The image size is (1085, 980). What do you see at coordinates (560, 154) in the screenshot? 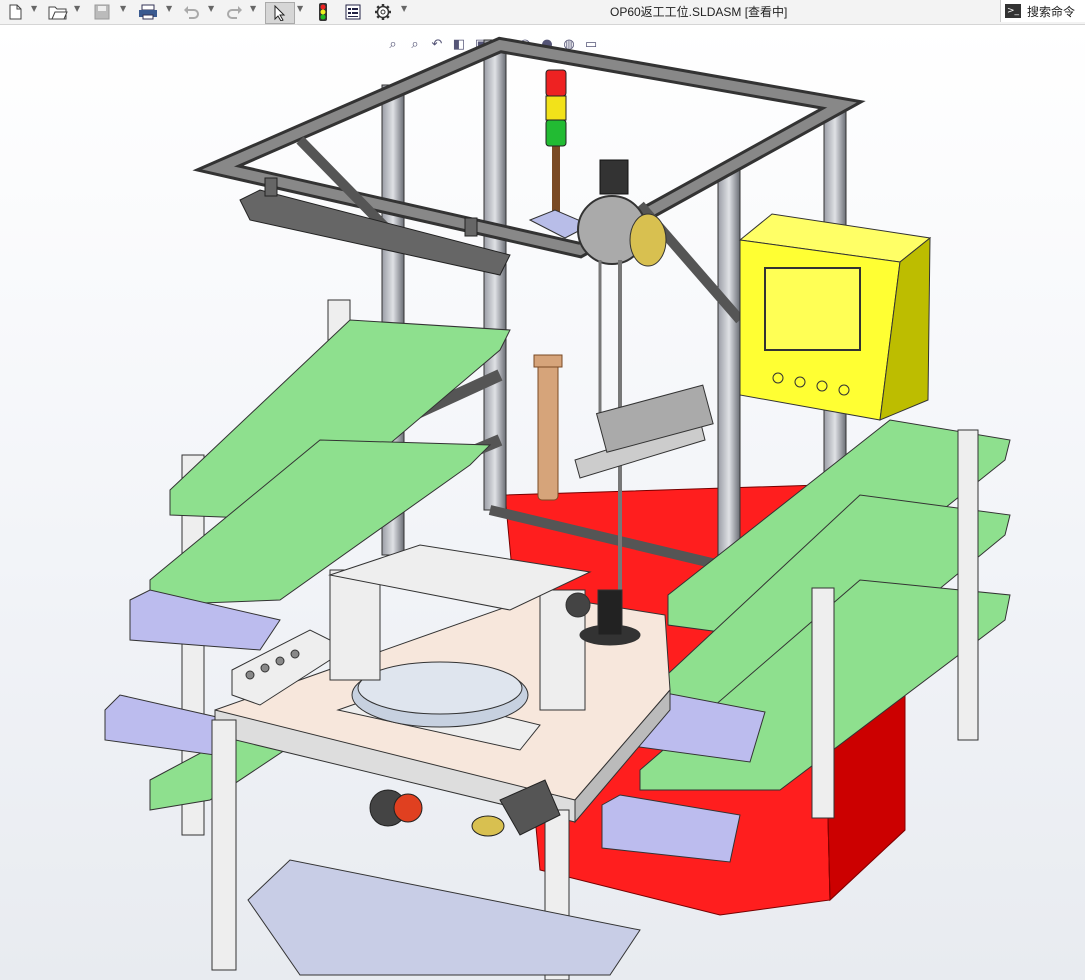
I see `signal-tower-beacon` at bounding box center [560, 154].